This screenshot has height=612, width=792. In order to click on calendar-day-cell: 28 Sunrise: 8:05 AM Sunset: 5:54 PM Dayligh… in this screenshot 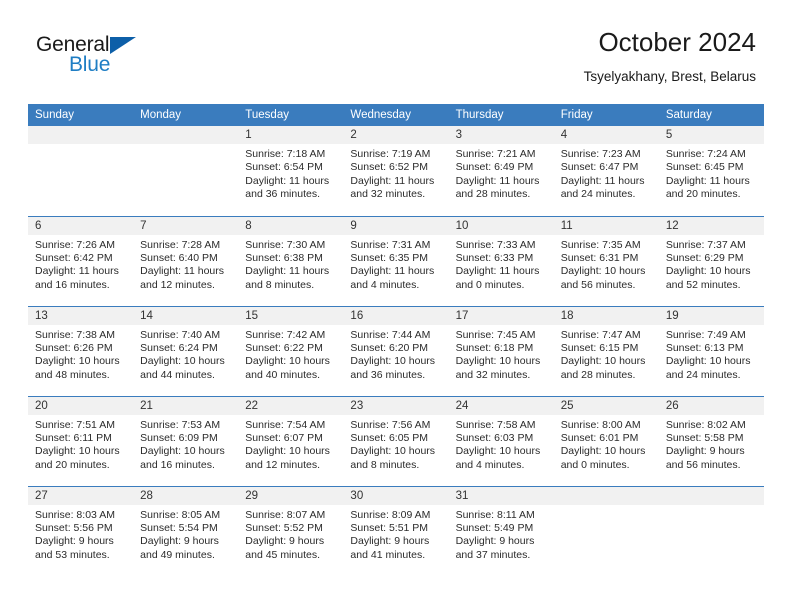, I will do `click(186, 530)`.